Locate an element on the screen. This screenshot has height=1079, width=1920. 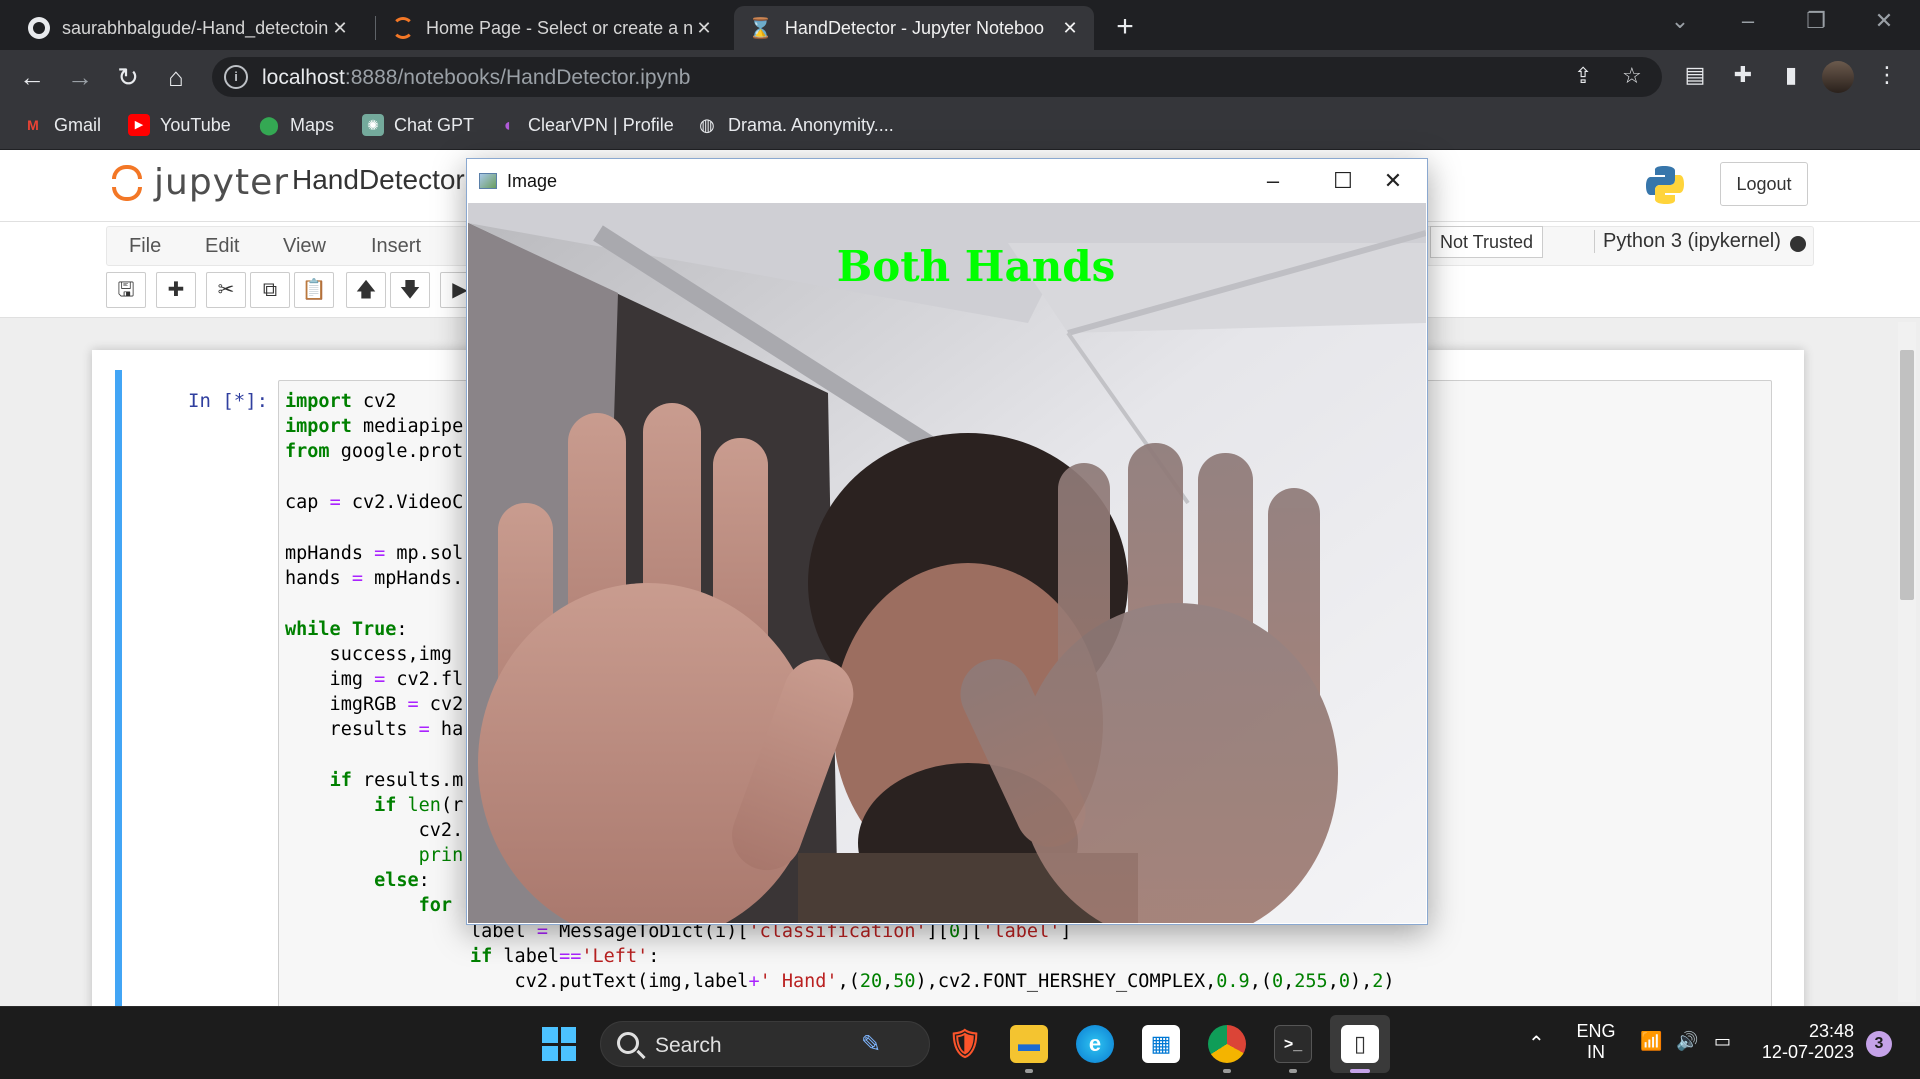
edge-browser-icon: e is located at coordinates (1095, 1044).